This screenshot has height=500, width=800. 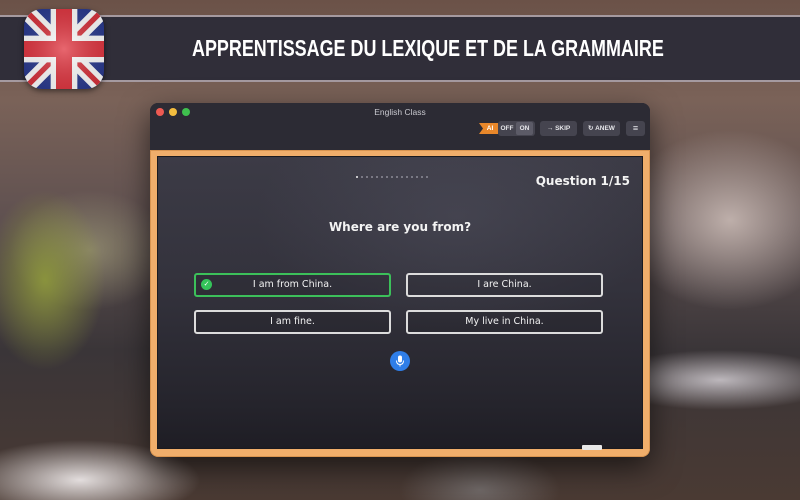 I want to click on skip-button: → SKIP, so click(x=558, y=128).